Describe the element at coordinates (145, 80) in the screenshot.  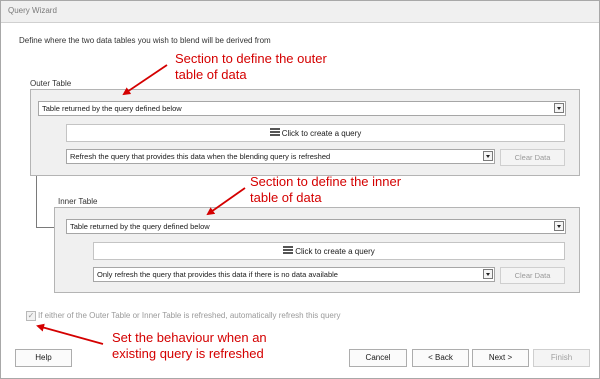
I see `outer-annotation-arrow` at that location.